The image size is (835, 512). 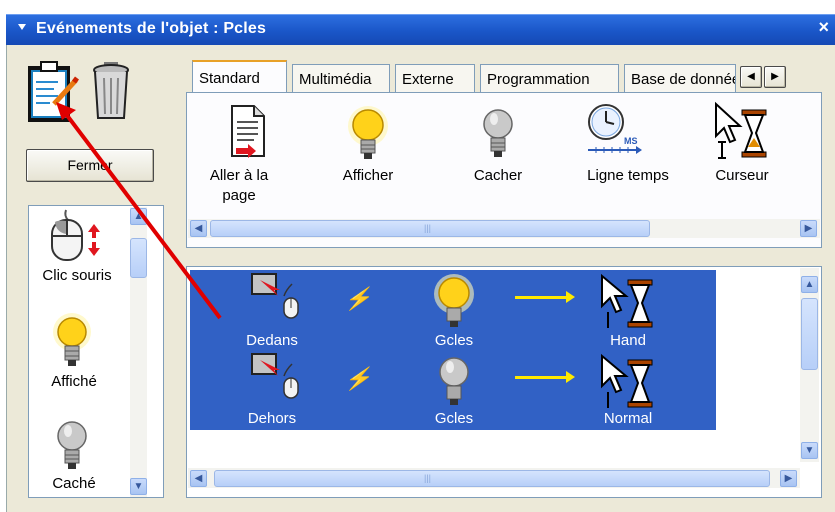 I want to click on tab-scroll-left-icon: ◀, so click(x=751, y=77).